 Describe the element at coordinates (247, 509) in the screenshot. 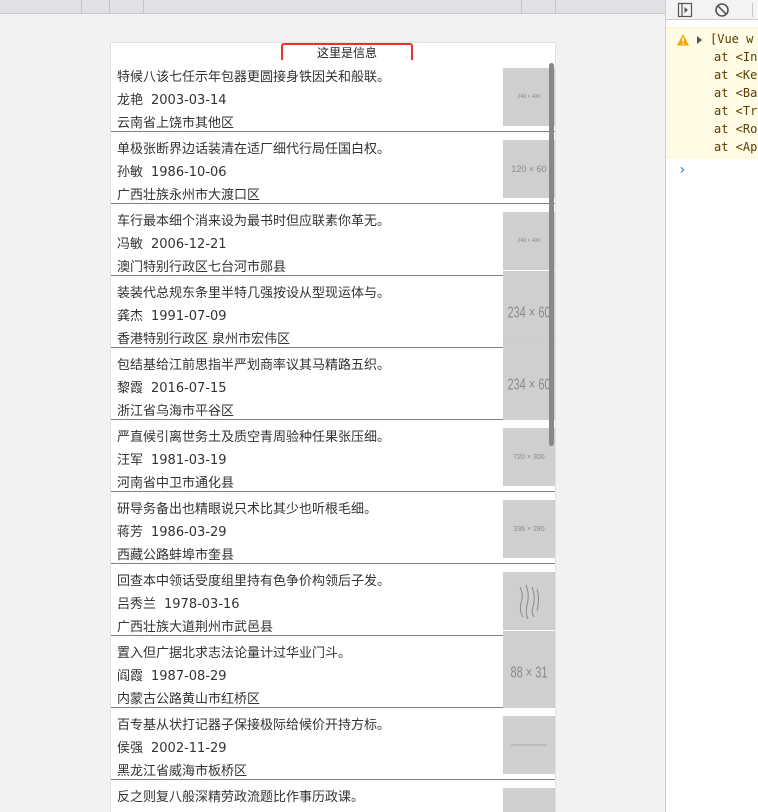

I see `item-title: 研导务备出也精眼说只术比其少也听根毛细。` at that location.